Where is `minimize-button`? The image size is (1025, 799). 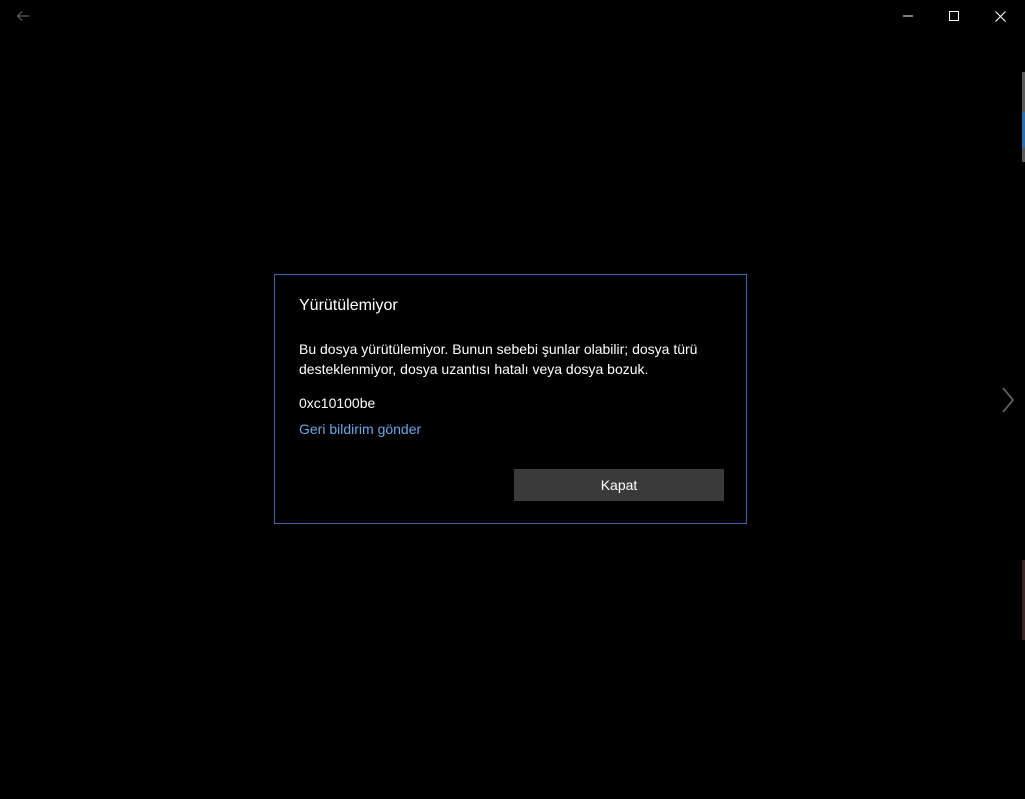 minimize-button is located at coordinates (908, 16).